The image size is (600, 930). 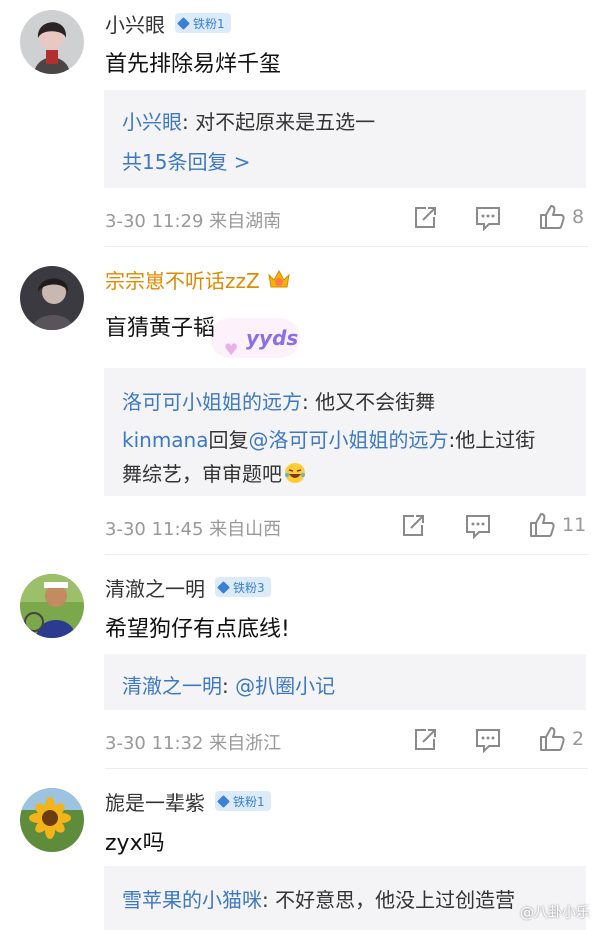 I want to click on comment-text: 希望狗仔有点底线!, so click(x=197, y=629).